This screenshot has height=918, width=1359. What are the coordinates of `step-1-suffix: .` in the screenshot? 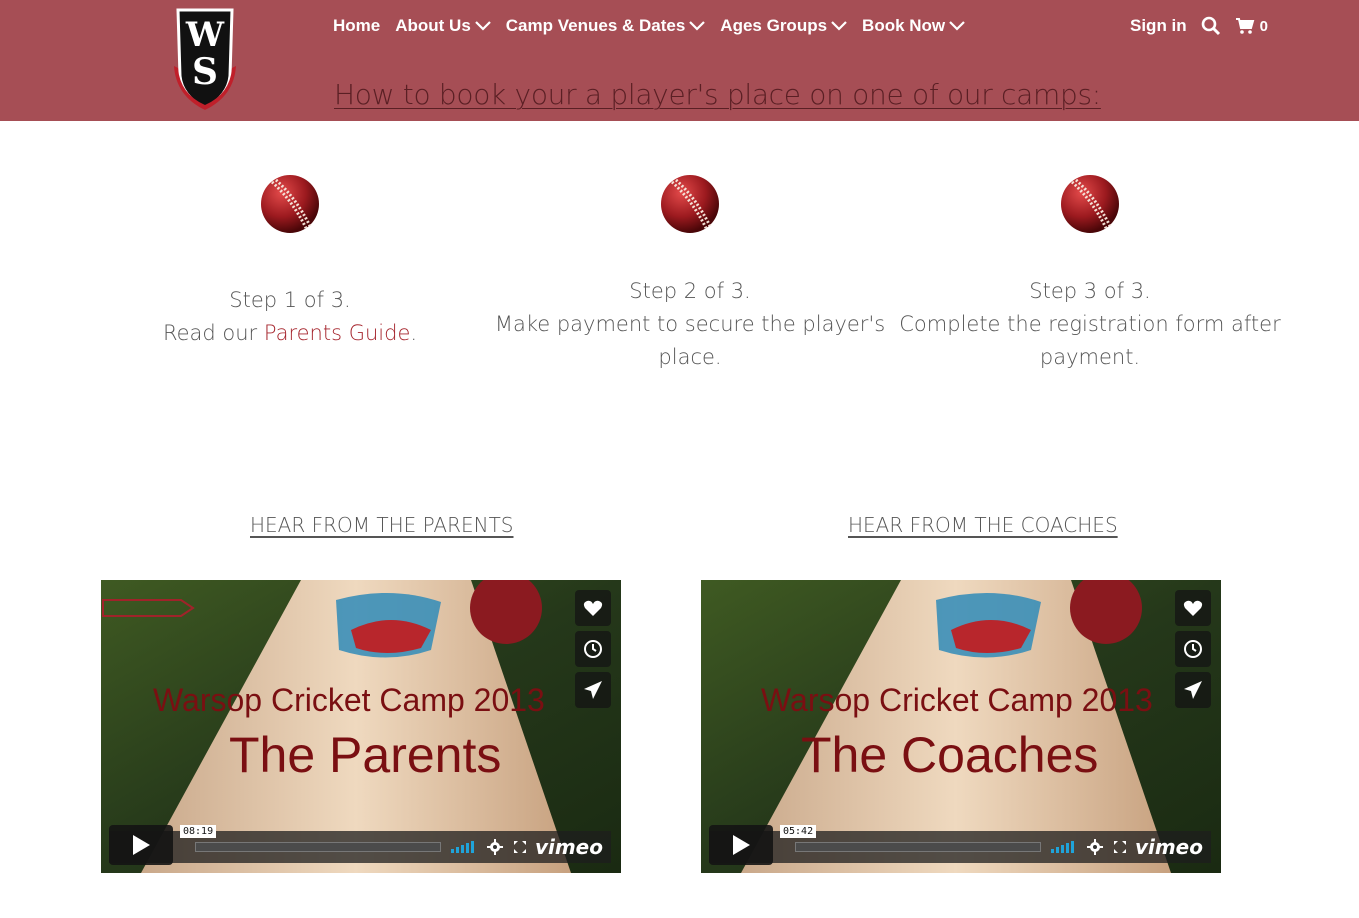 It's located at (414, 333).